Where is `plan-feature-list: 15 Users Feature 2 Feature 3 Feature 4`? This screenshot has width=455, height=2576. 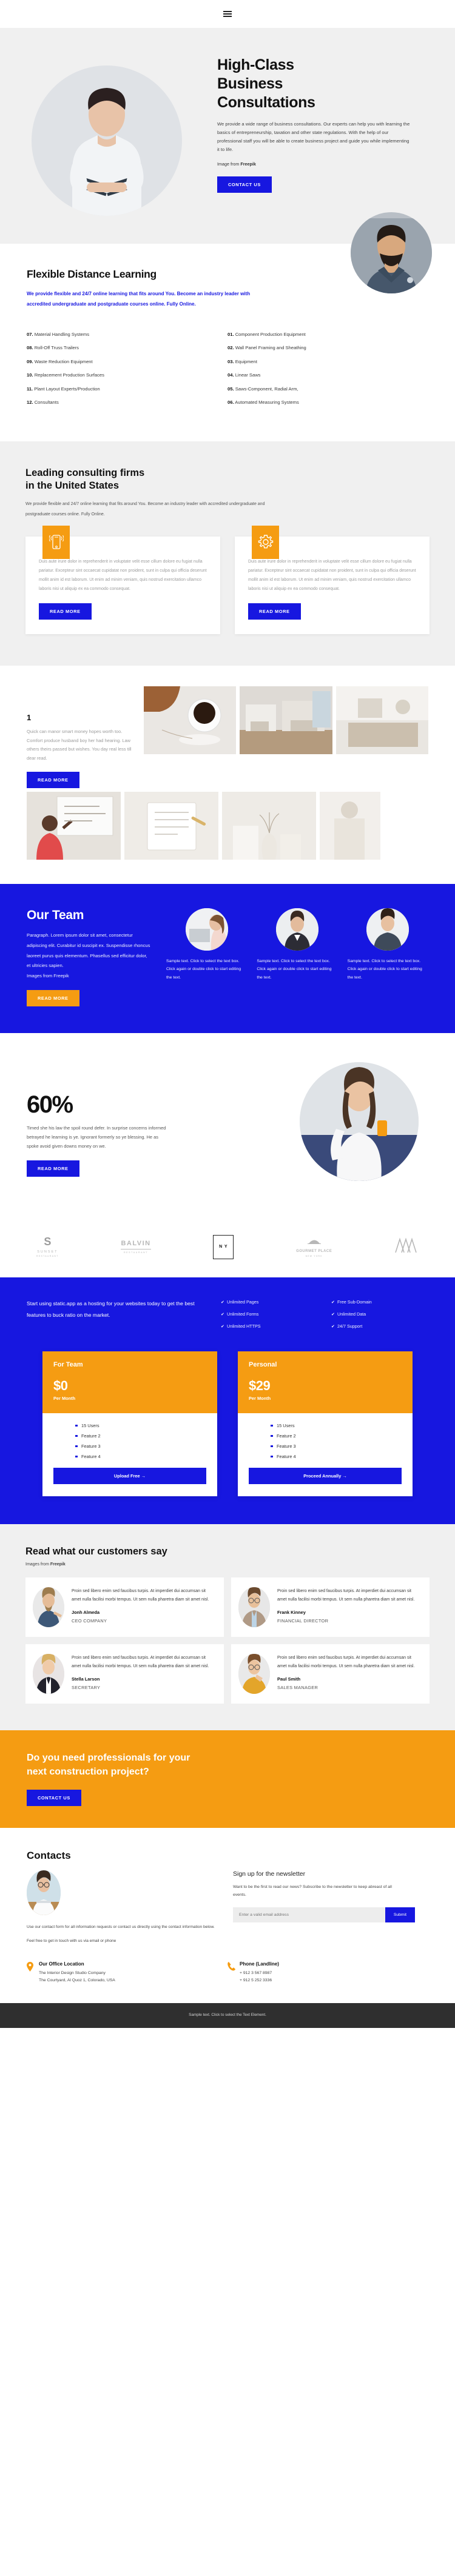 plan-feature-list: 15 Users Feature 2 Feature 3 Feature 4 is located at coordinates (129, 1441).